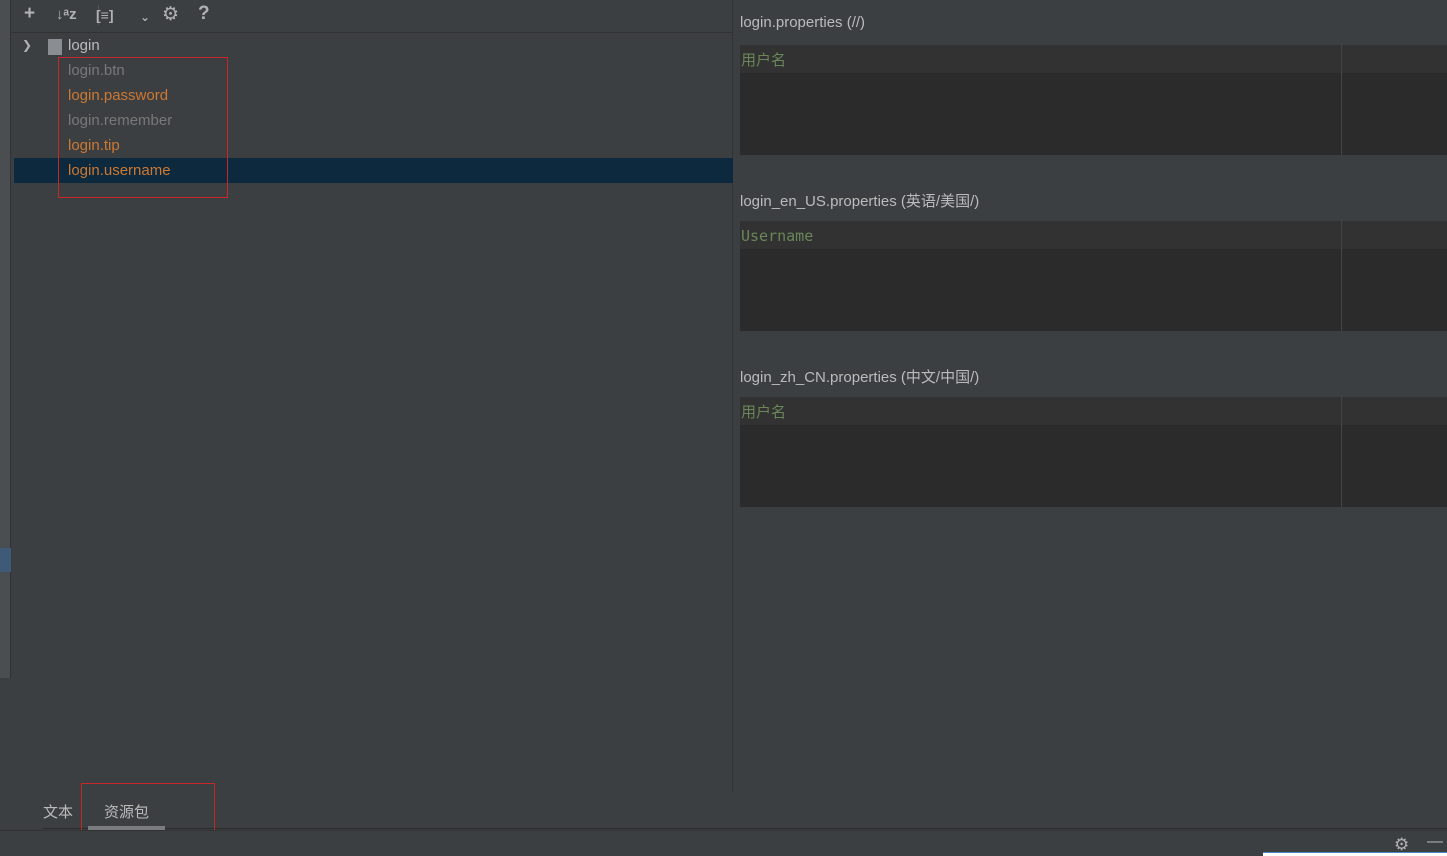 This screenshot has width=1447, height=856. Describe the element at coordinates (5, 339) in the screenshot. I see `left-tool-strip` at that location.